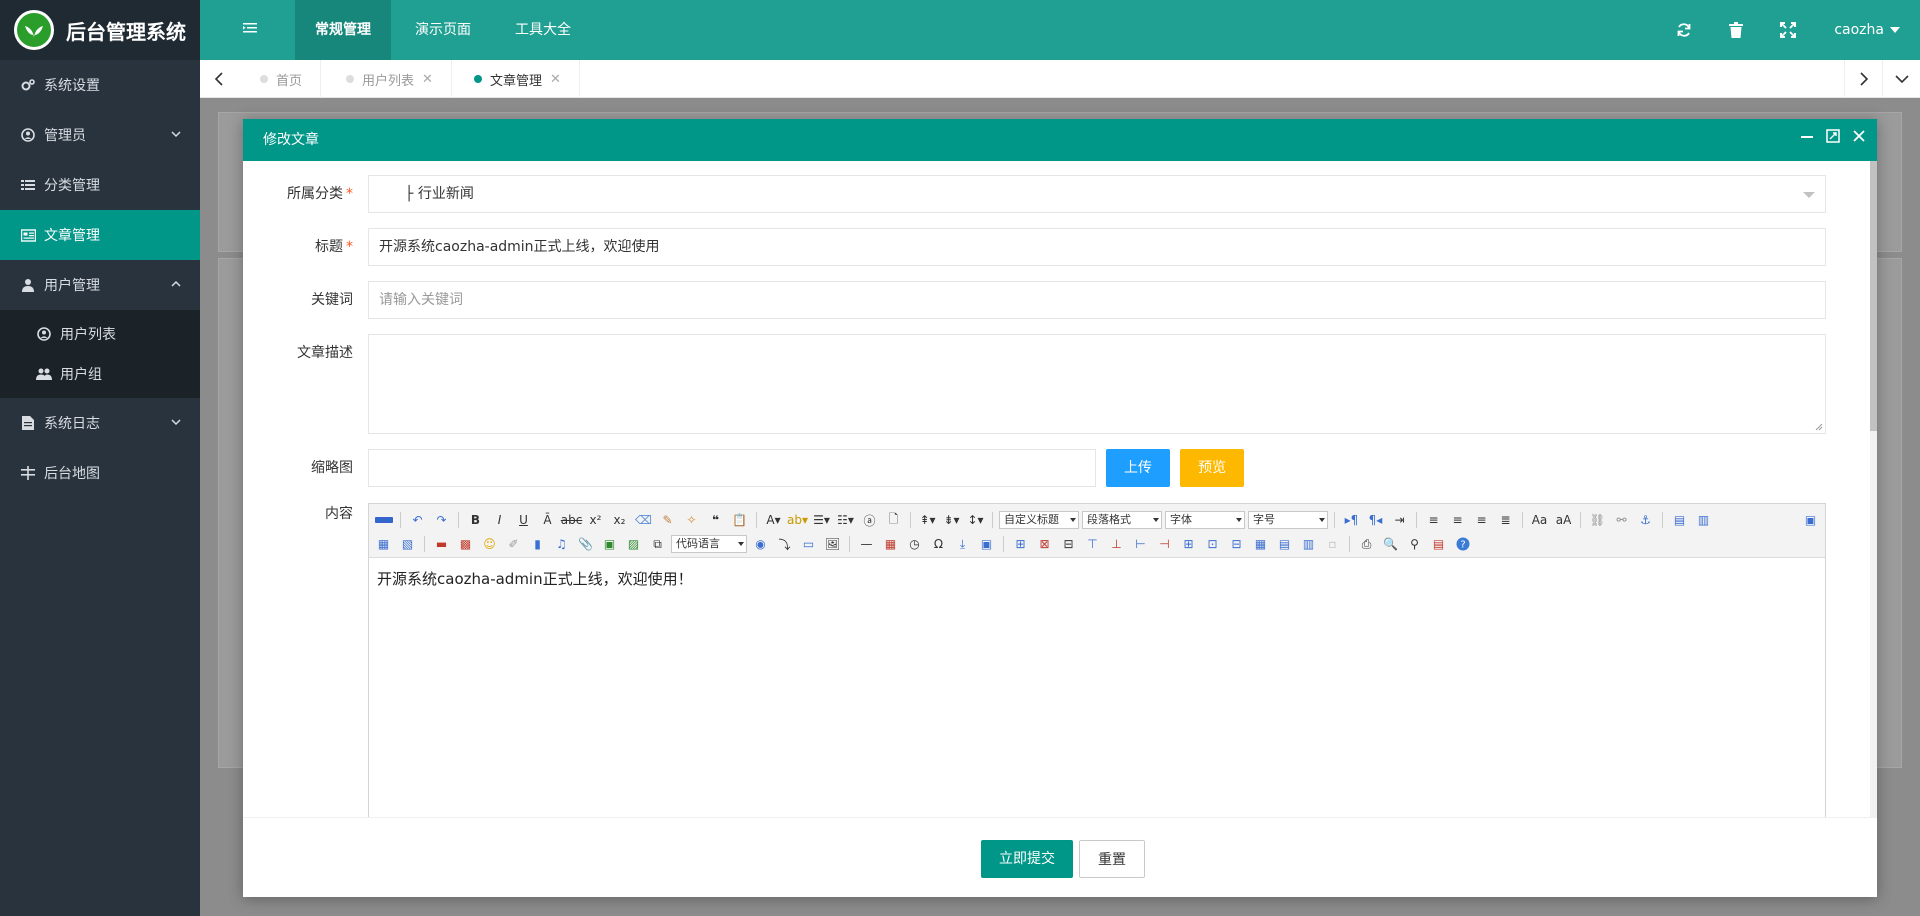  I want to click on editor-content: 开源系统caozha-admin正式上线，欢迎使用！, so click(1097, 578).